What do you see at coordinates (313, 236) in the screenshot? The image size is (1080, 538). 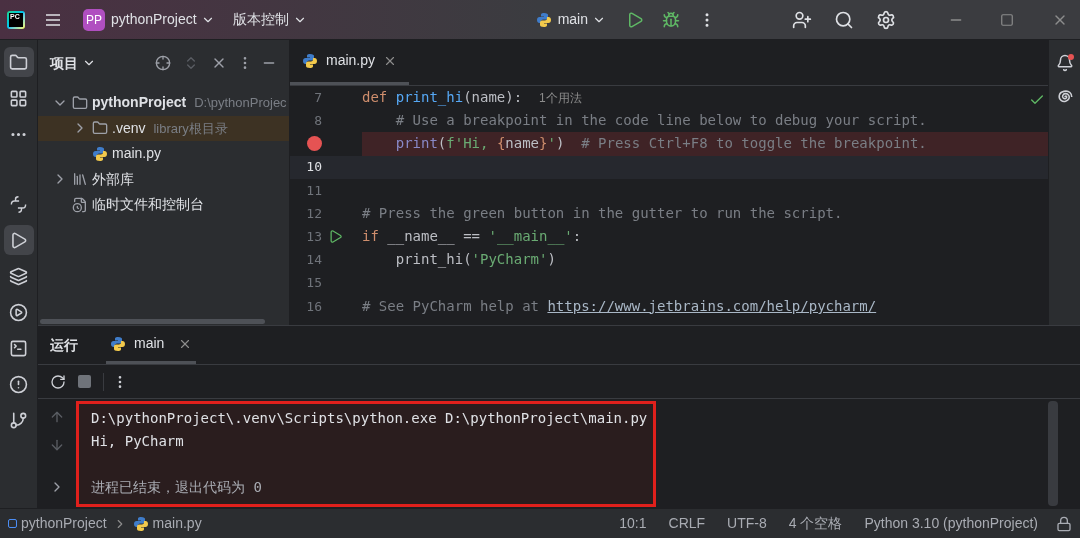 I see `line-number: 13` at bounding box center [313, 236].